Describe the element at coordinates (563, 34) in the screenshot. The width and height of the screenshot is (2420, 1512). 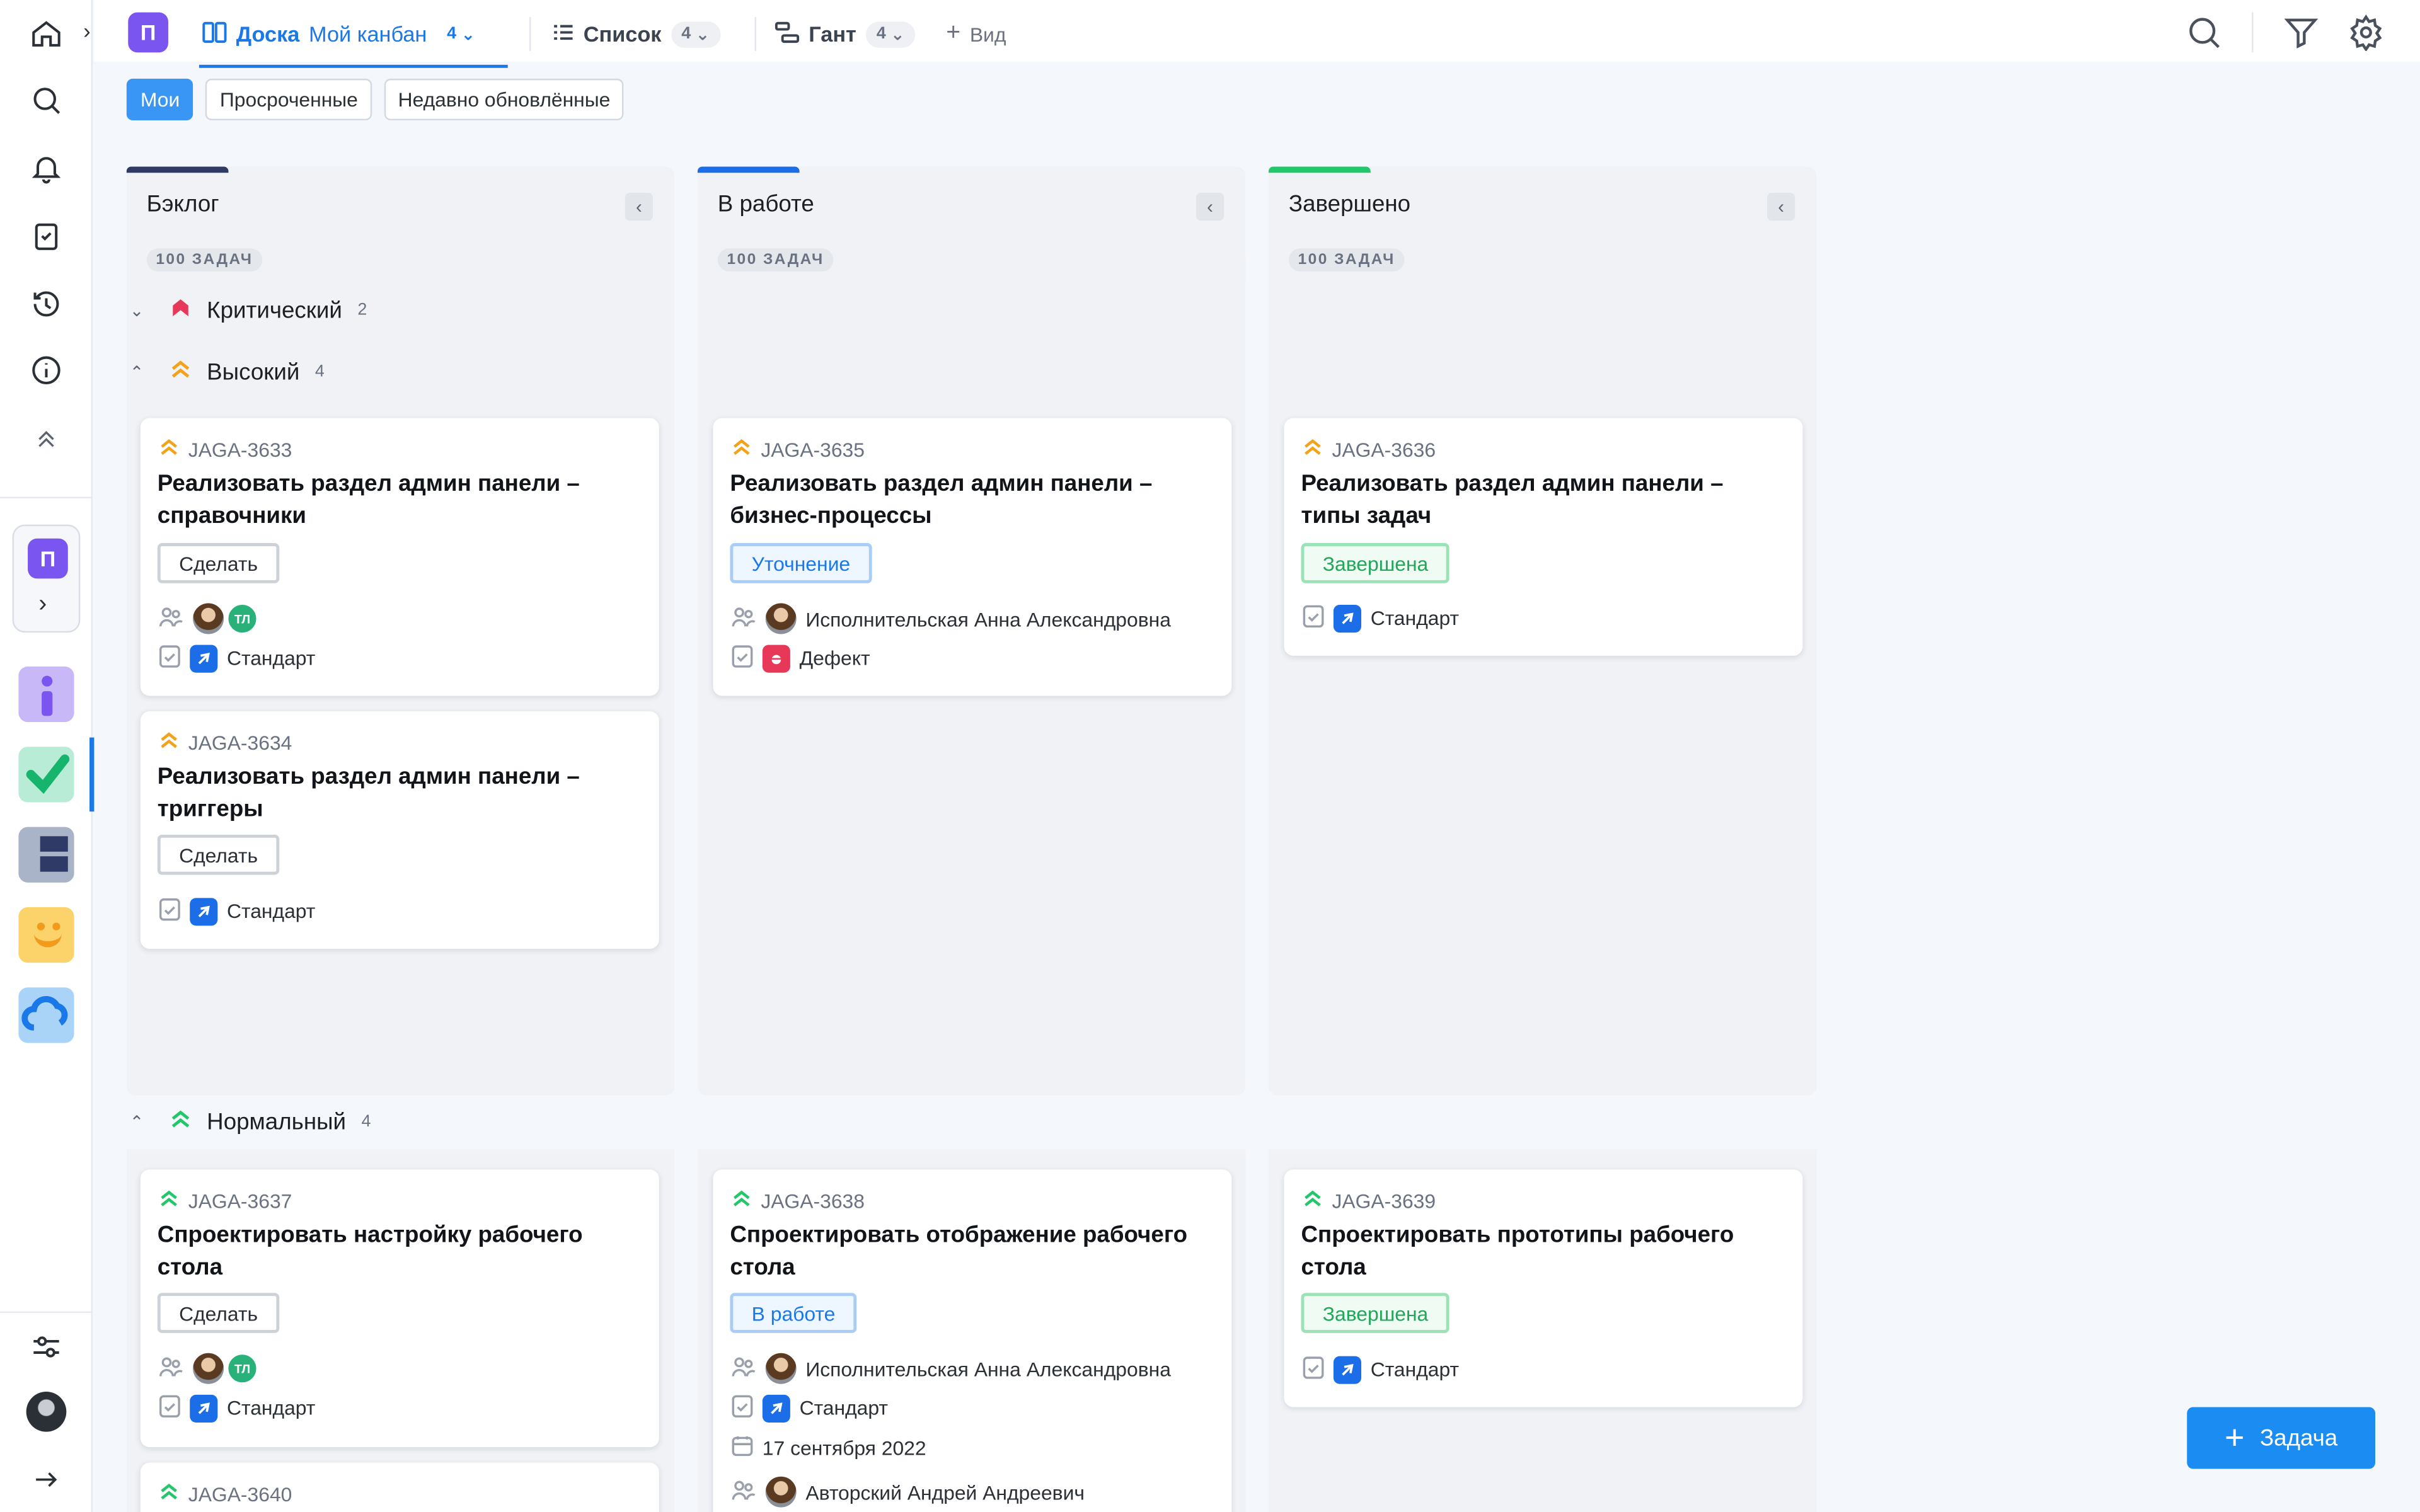
I see `list-icon` at that location.